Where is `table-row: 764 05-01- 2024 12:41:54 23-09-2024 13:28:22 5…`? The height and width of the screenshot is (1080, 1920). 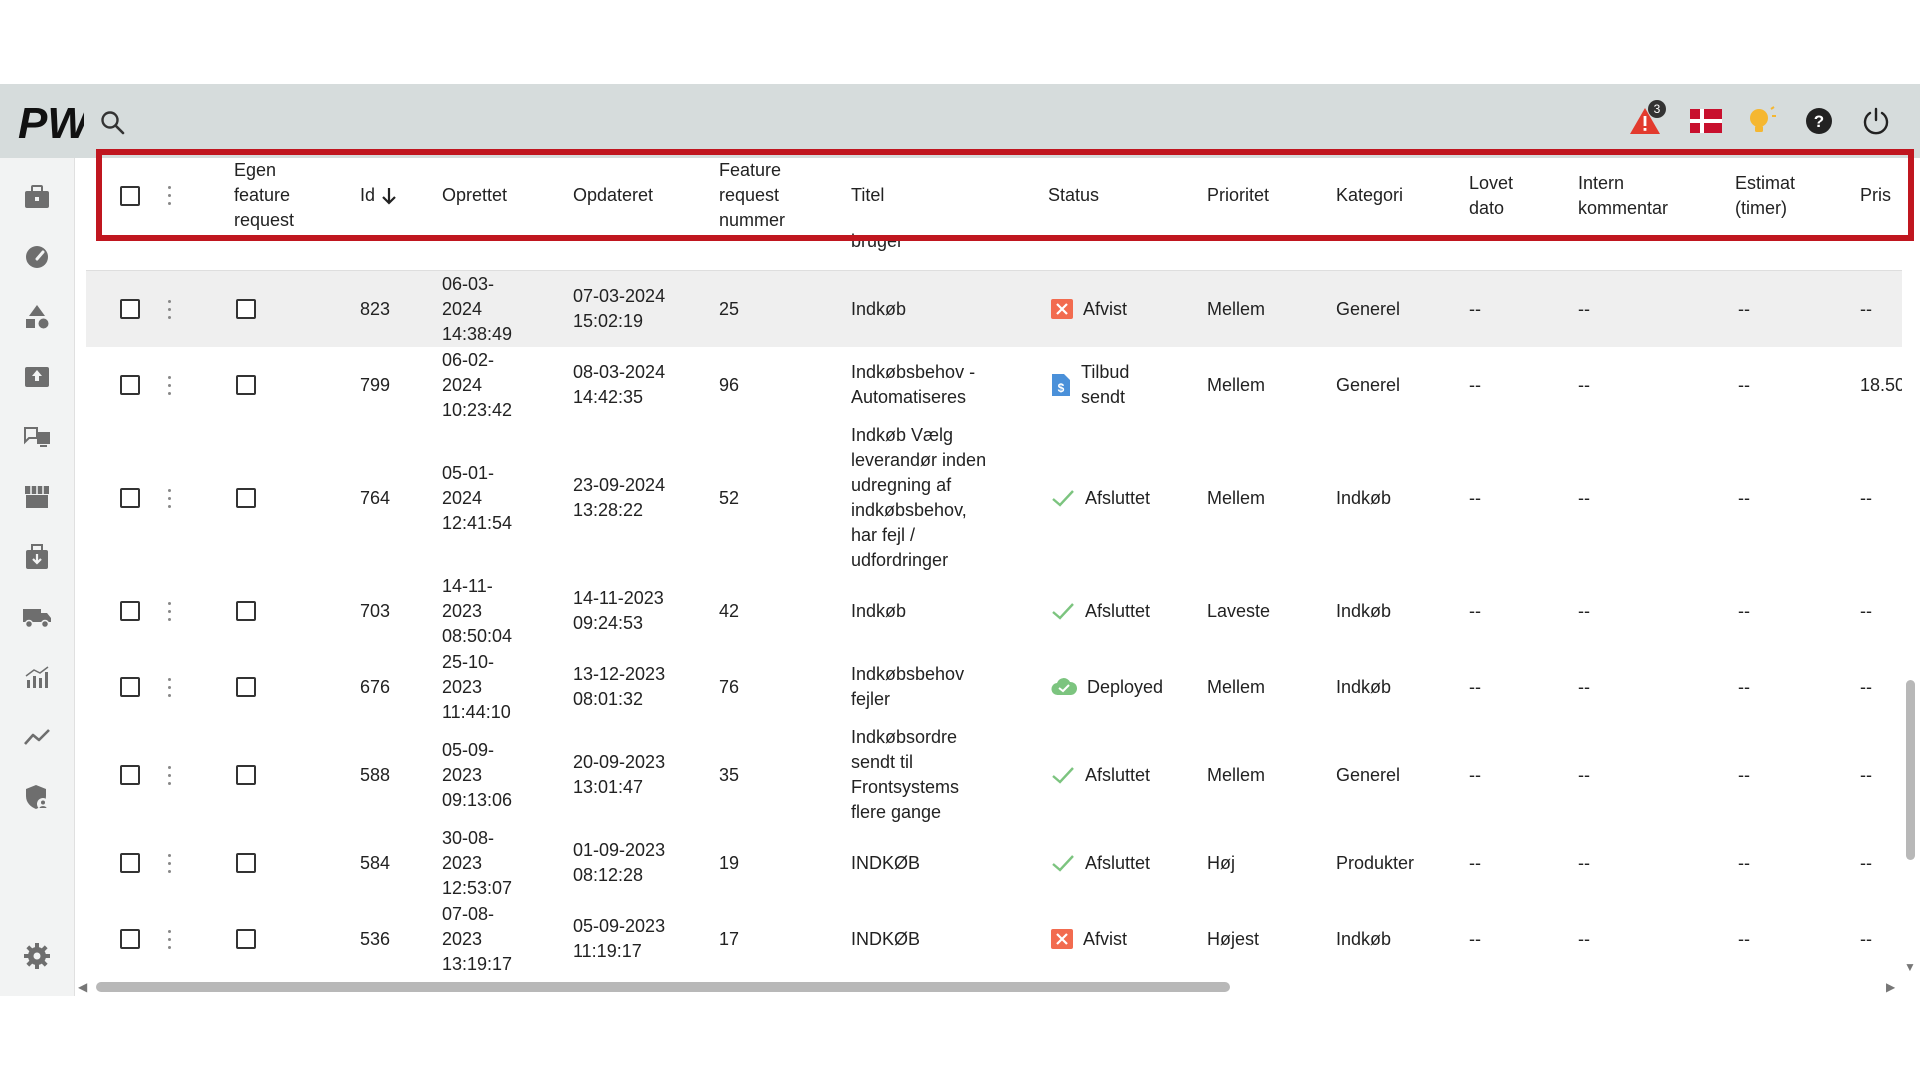 table-row: 764 05-01- 2024 12:41:54 23-09-2024 13:28:22 5… is located at coordinates (994, 498).